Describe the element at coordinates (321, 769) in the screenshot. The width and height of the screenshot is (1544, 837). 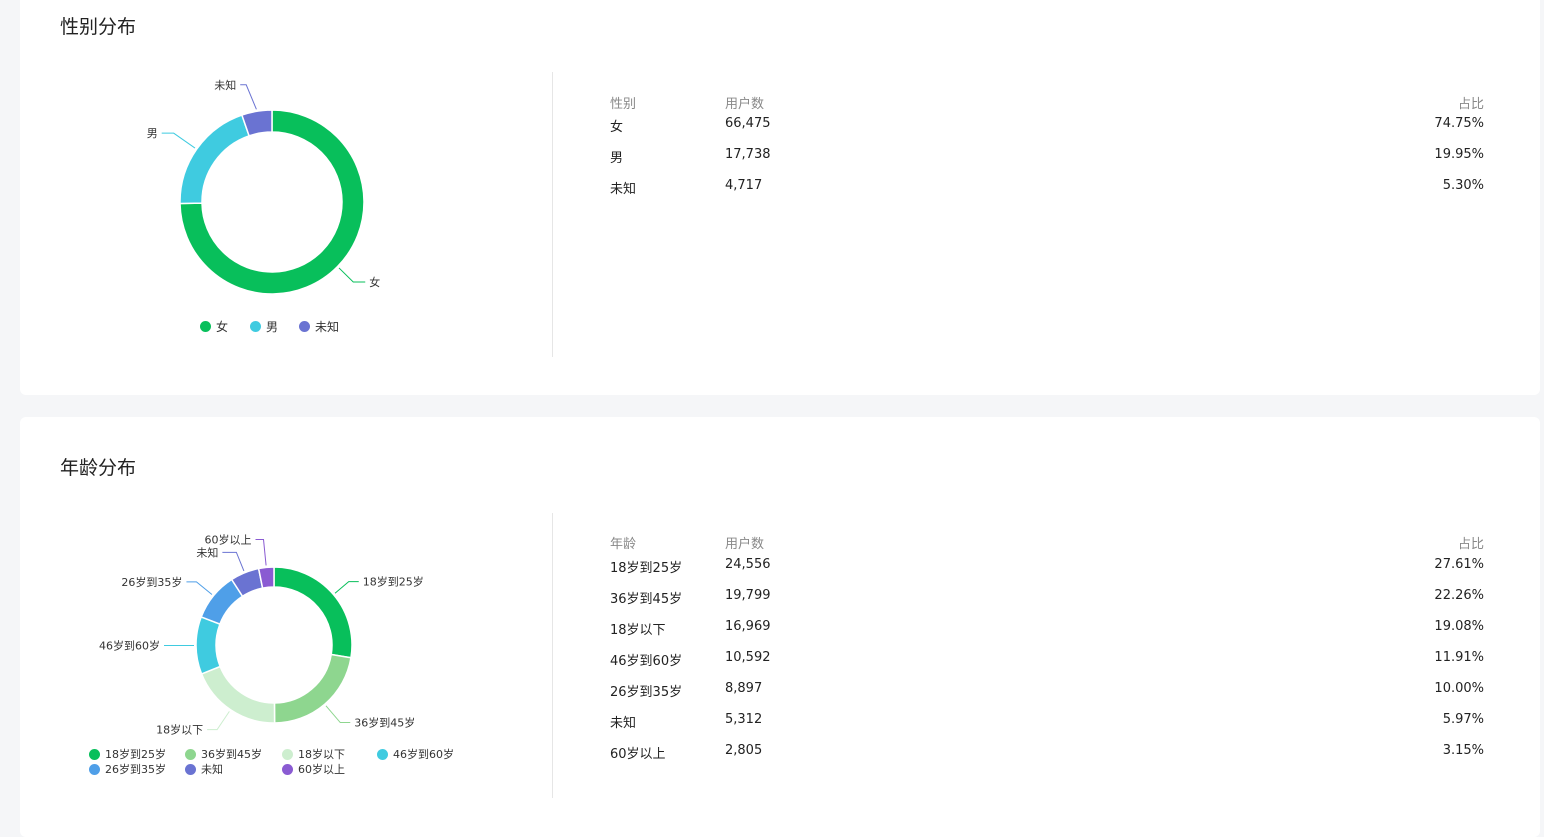
I see `legend-label: 60岁以上` at that location.